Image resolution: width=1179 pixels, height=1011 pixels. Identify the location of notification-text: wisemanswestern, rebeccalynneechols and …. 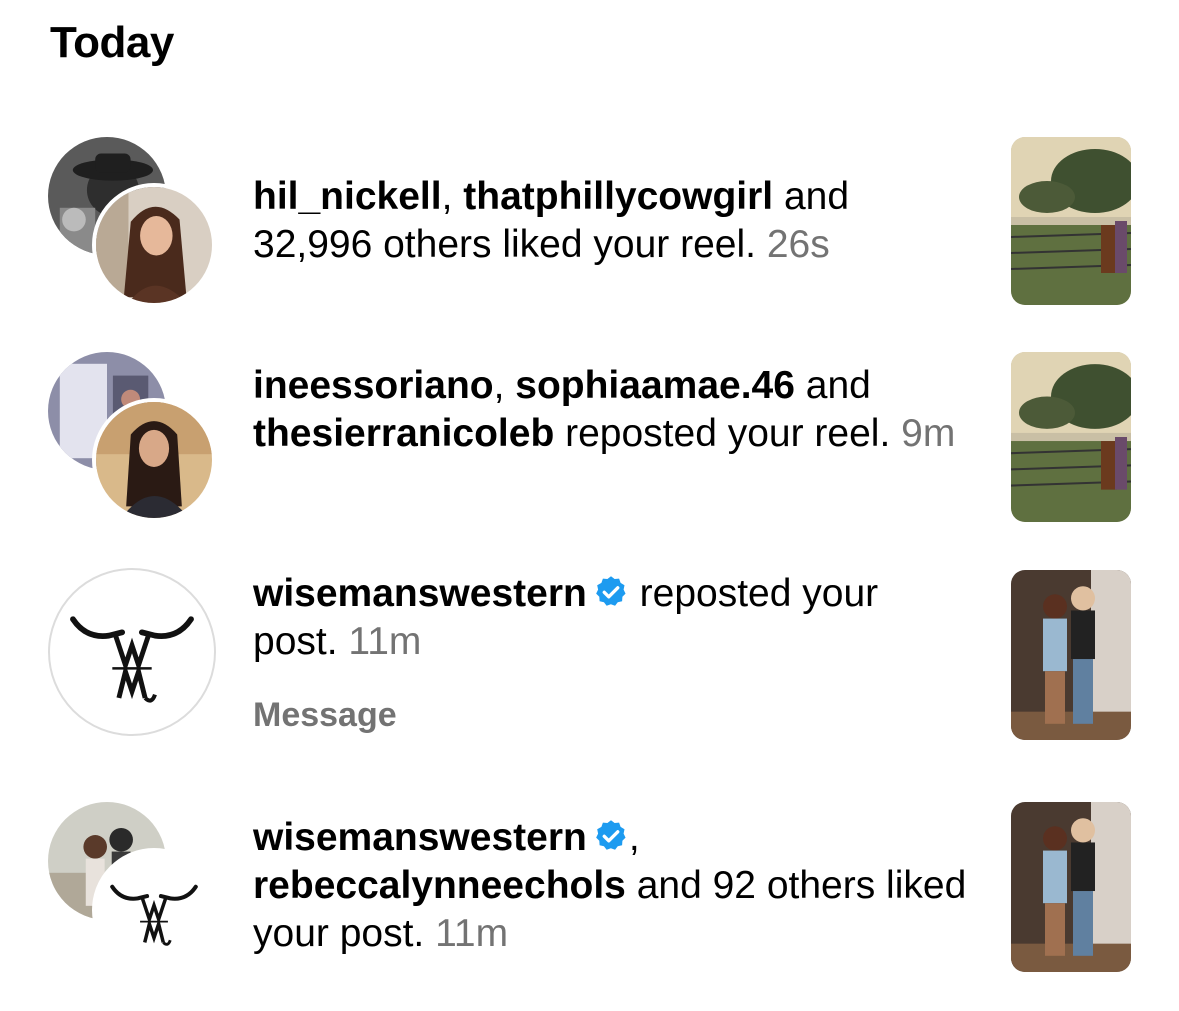
(613, 886).